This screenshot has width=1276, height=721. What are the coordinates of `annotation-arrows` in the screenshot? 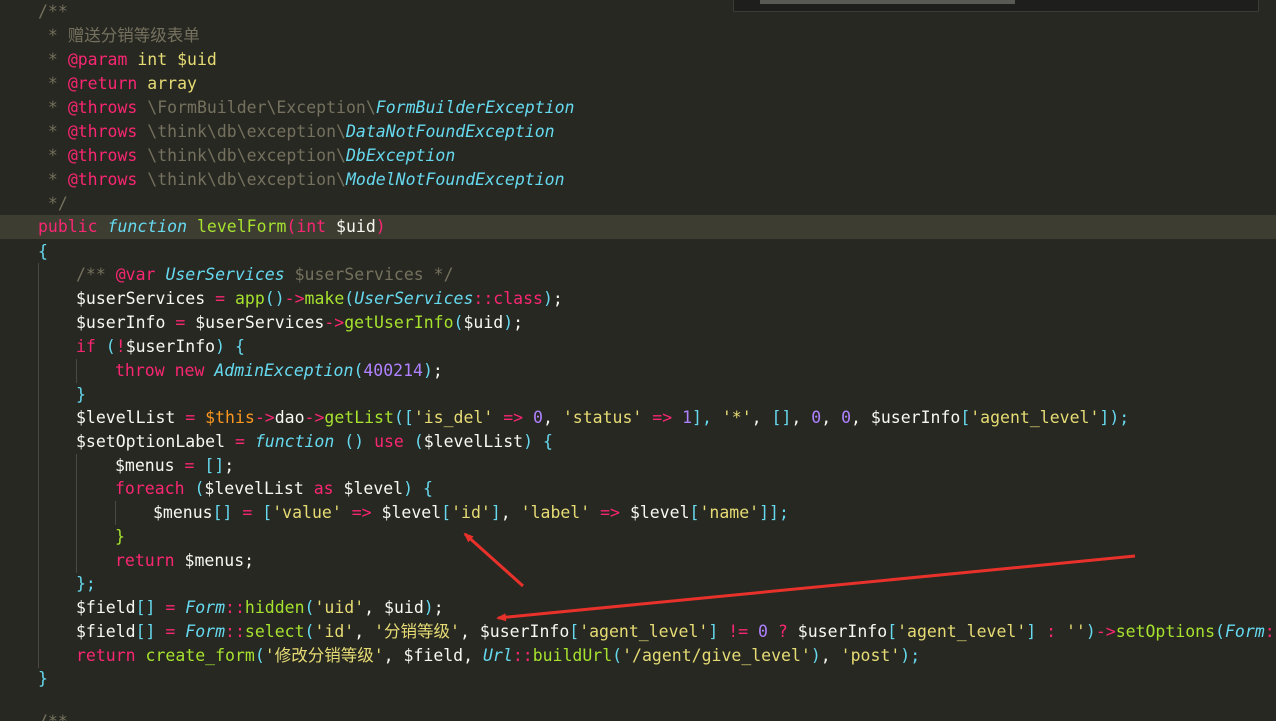 It's located at (799, 577).